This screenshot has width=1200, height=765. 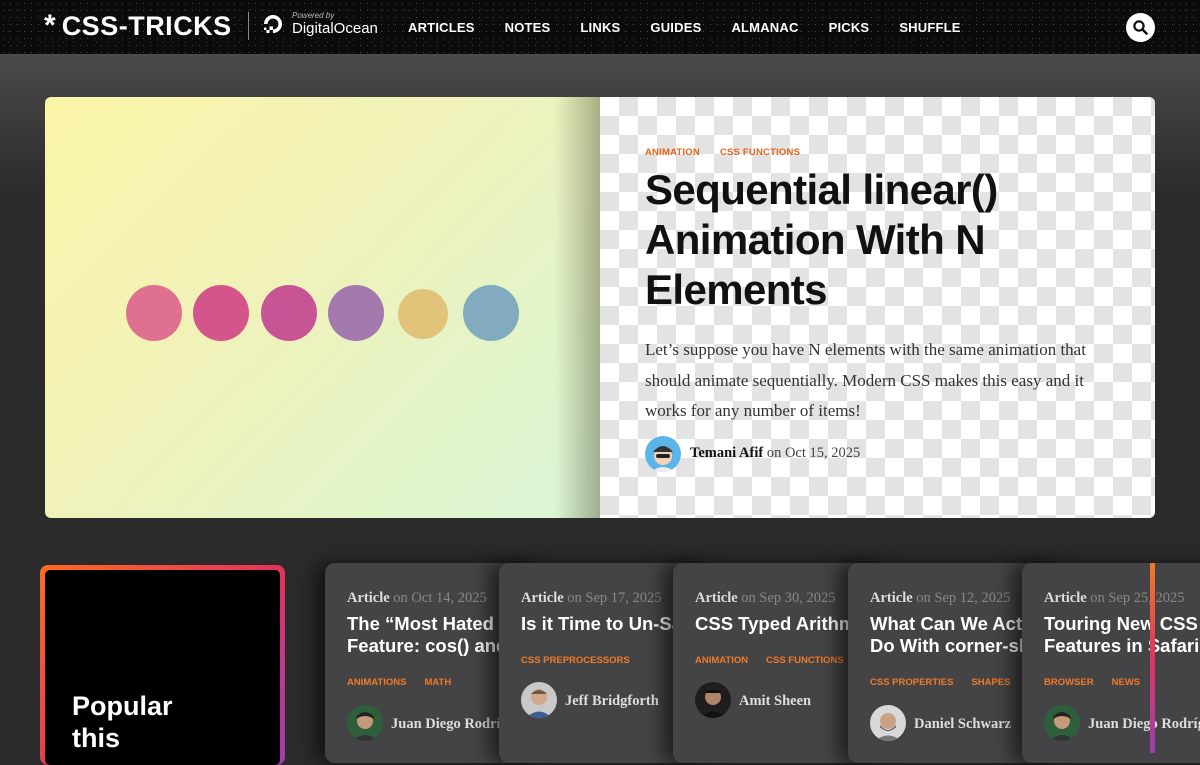 I want to click on site-logo: * CSS-TRICKS, so click(x=138, y=25).